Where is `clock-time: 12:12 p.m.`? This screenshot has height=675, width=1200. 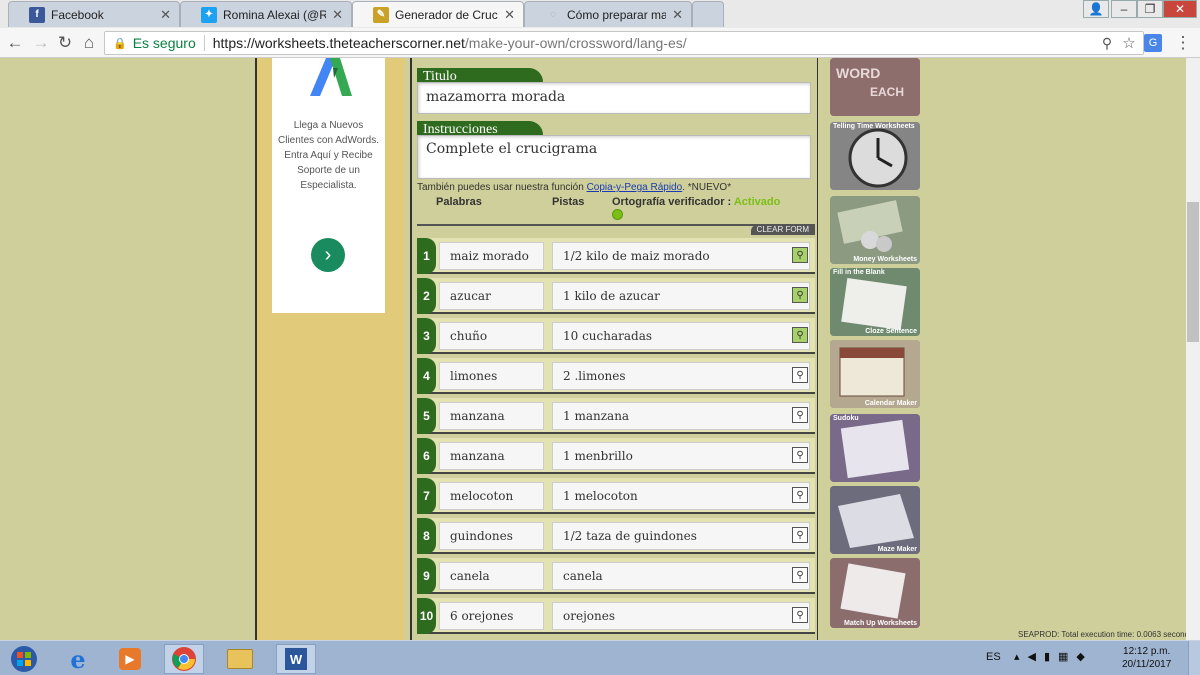
clock-time: 12:12 p.m. is located at coordinates (1147, 651).